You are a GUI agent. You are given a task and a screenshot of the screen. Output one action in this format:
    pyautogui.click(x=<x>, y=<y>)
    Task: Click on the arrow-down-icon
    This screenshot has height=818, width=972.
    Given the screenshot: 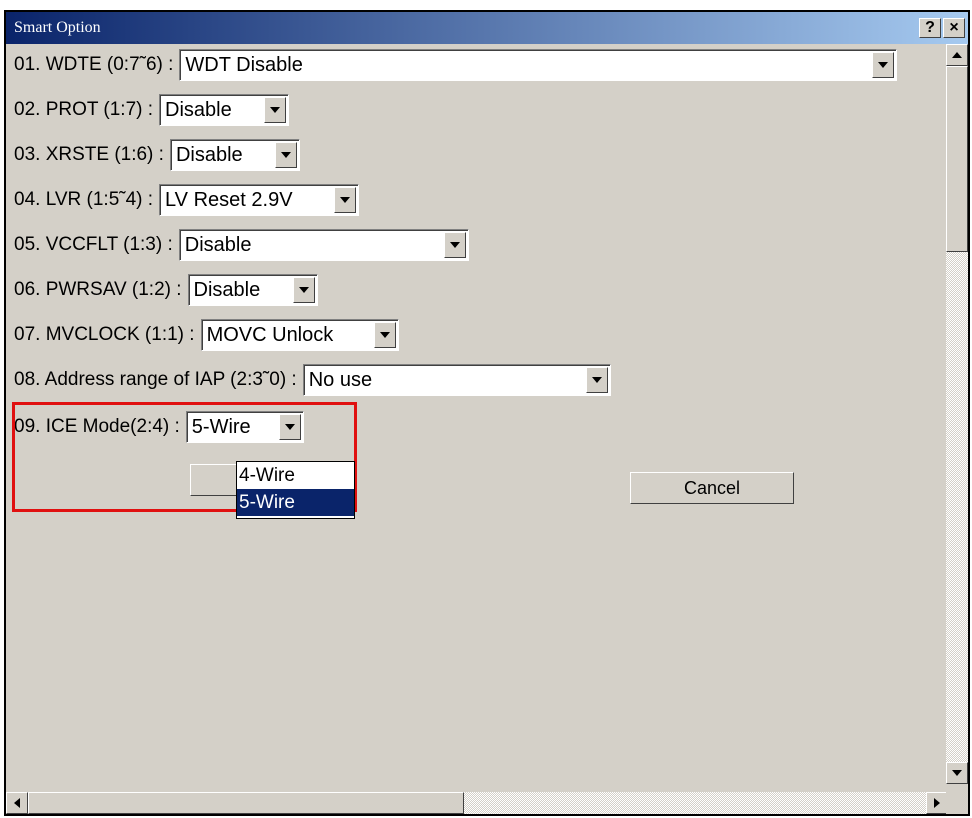 What is the action you would take?
    pyautogui.click(x=957, y=773)
    